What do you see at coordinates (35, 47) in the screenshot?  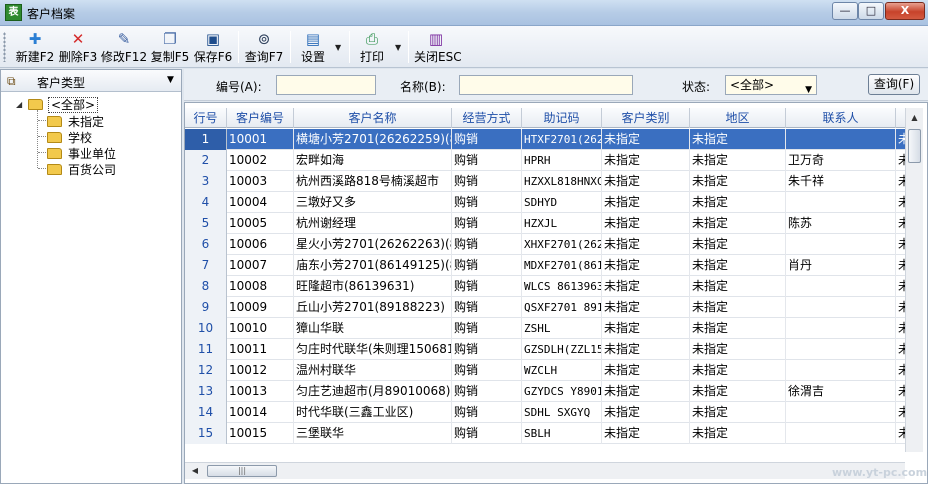 I see `new-button: ✚ 新建F2` at bounding box center [35, 47].